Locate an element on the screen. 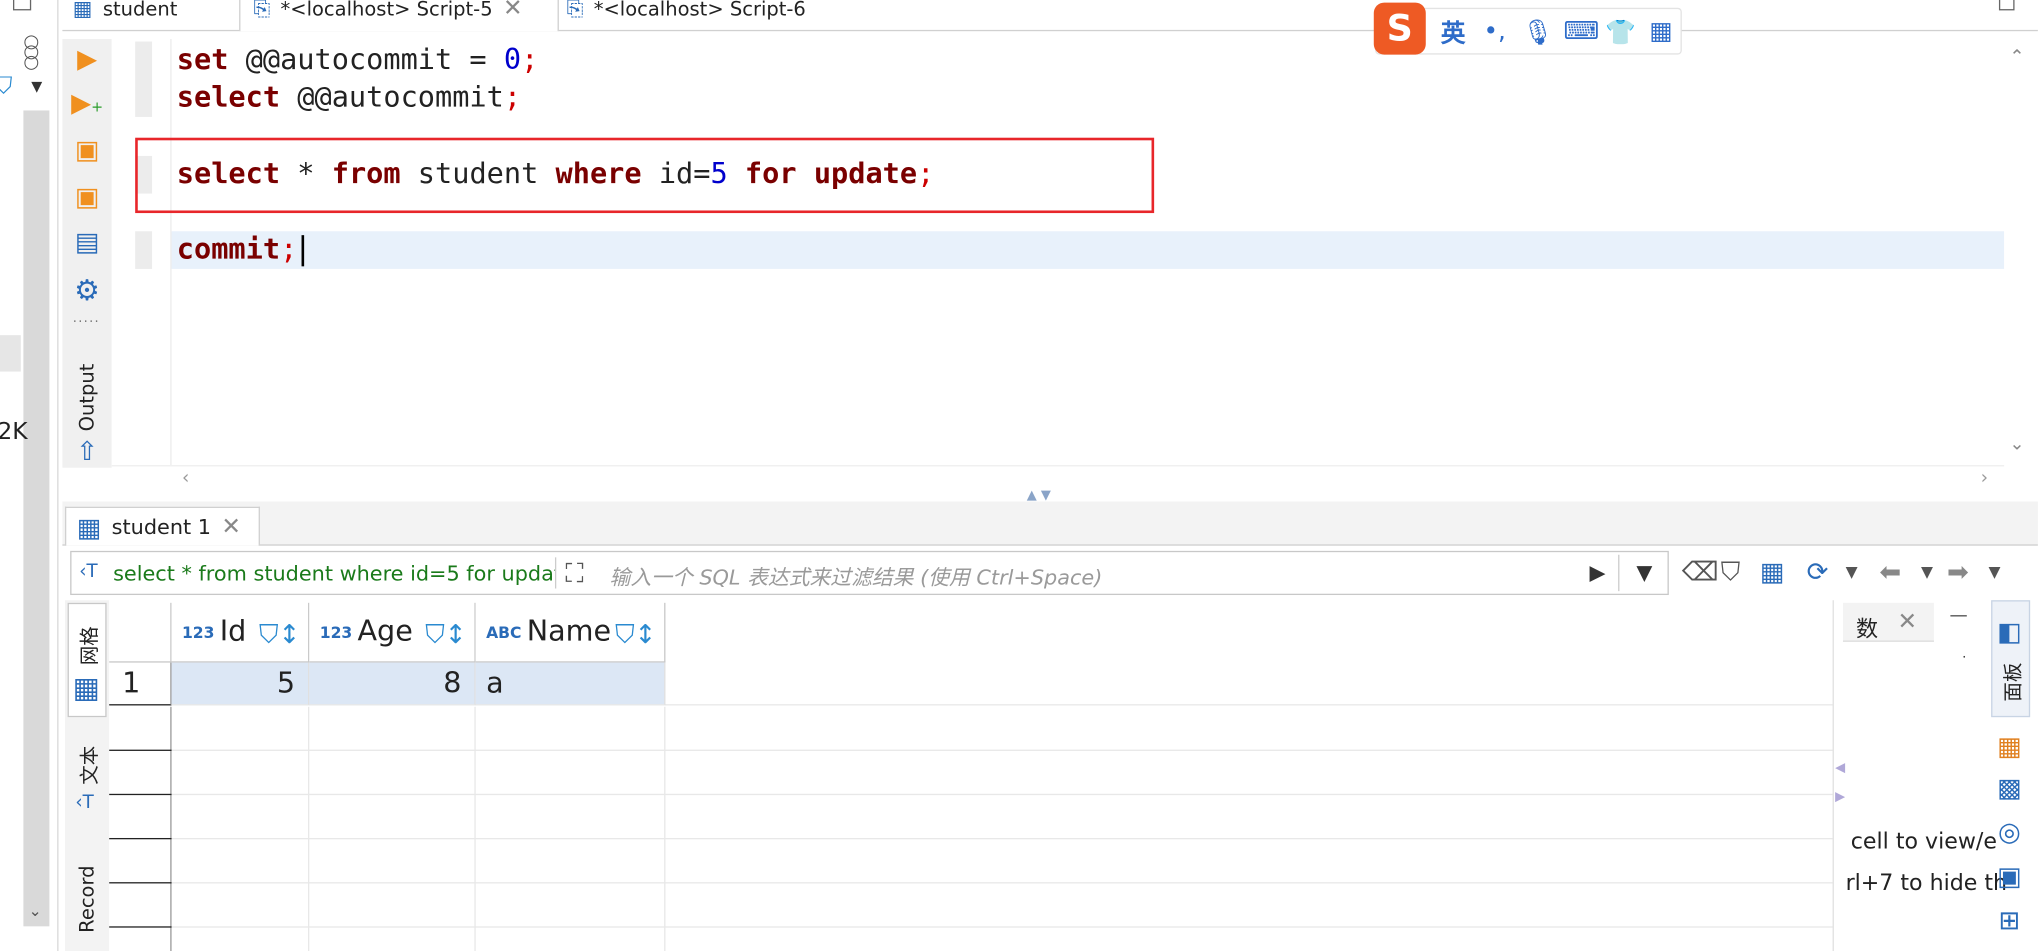 This screenshot has width=2038, height=951. execute-script-new-tab-icon: ▣ is located at coordinates (87, 196).